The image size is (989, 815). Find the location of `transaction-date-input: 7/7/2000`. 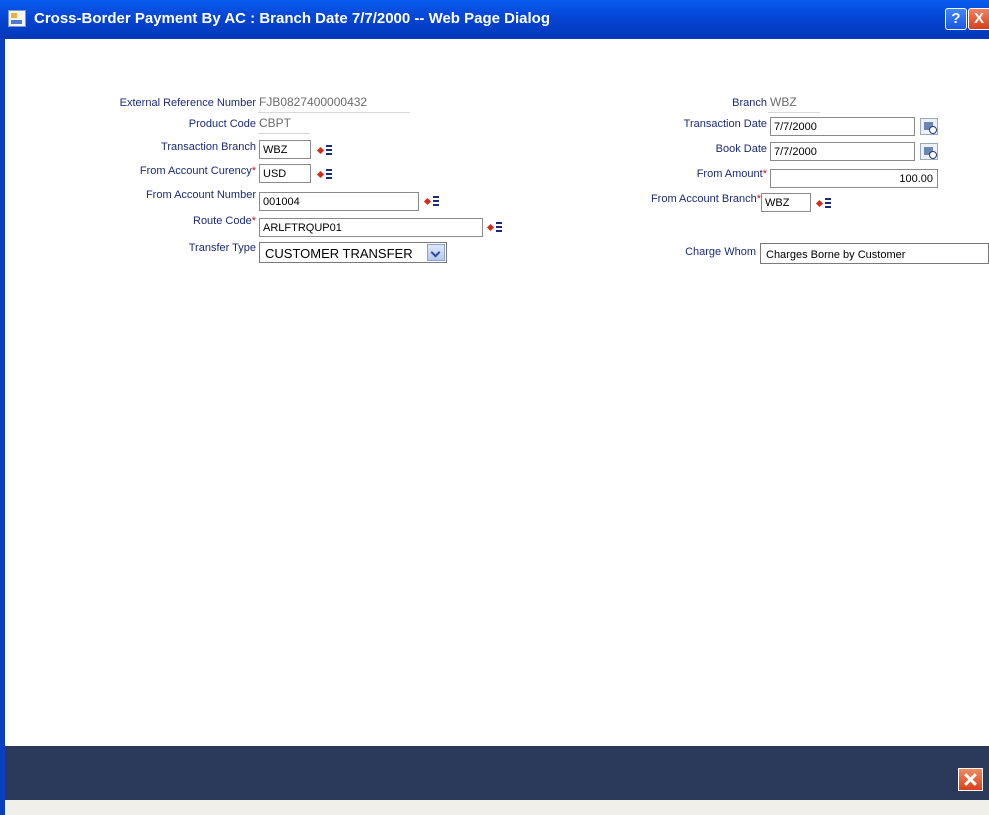

transaction-date-input: 7/7/2000 is located at coordinates (842, 126).